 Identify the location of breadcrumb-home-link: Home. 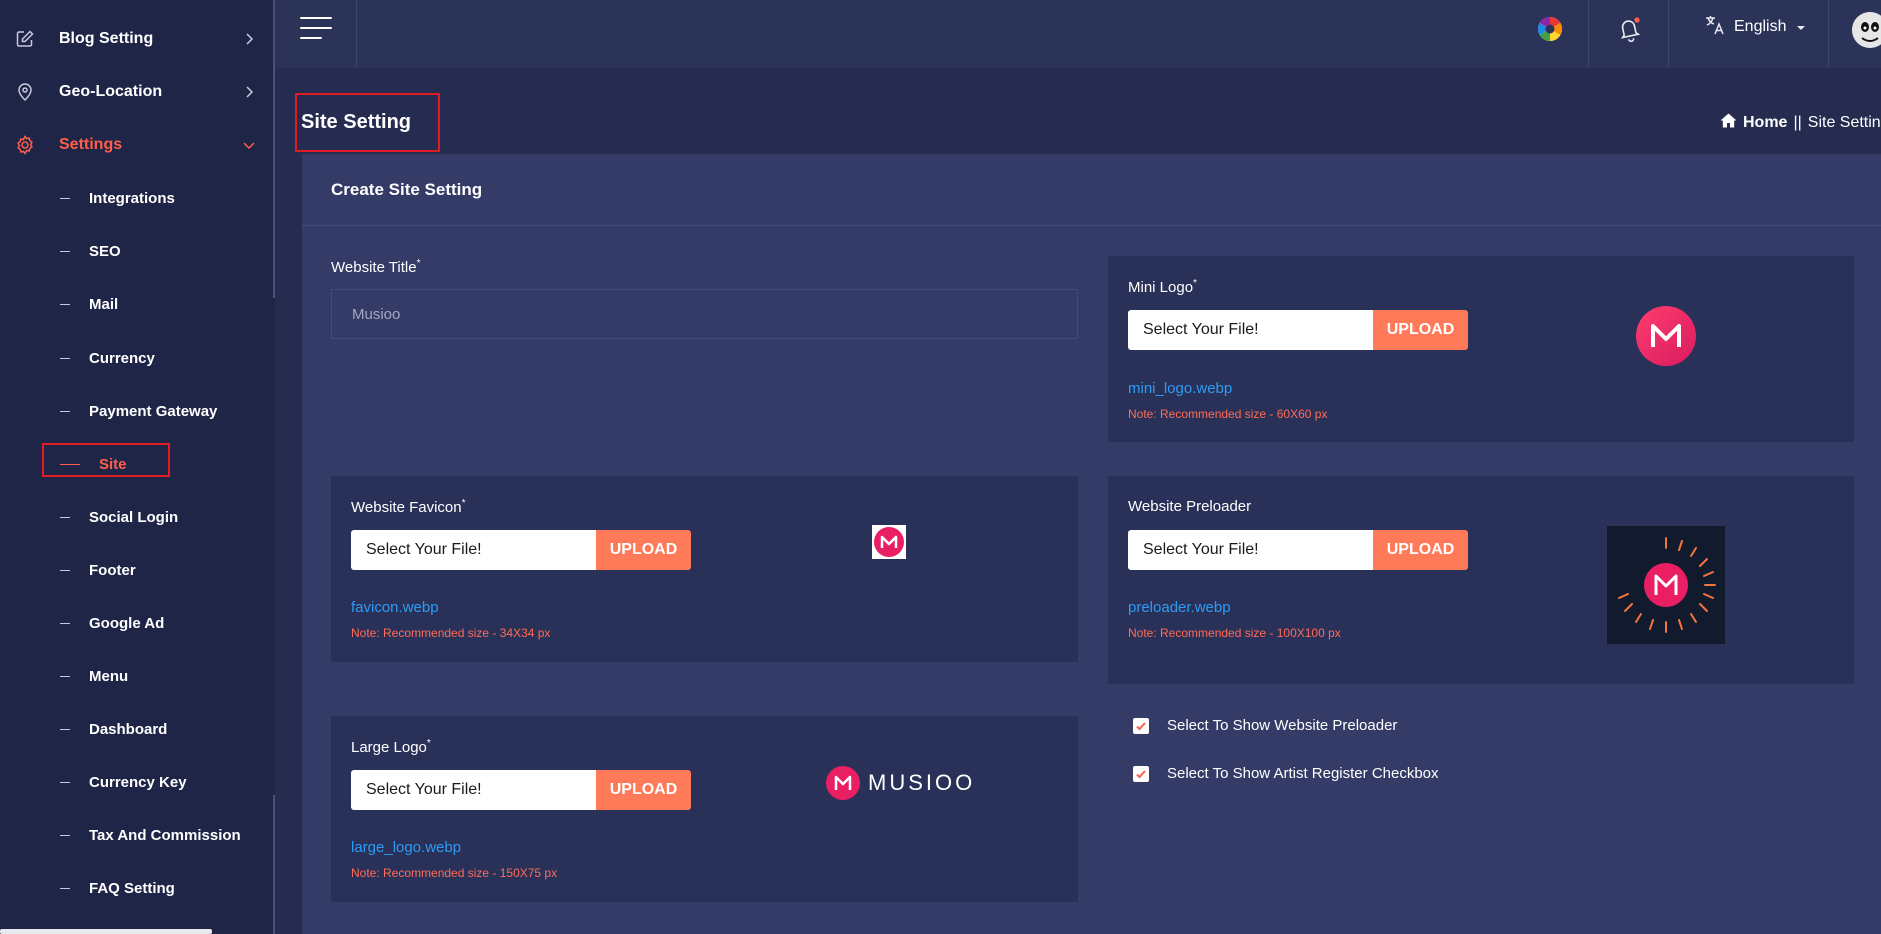
(1765, 123).